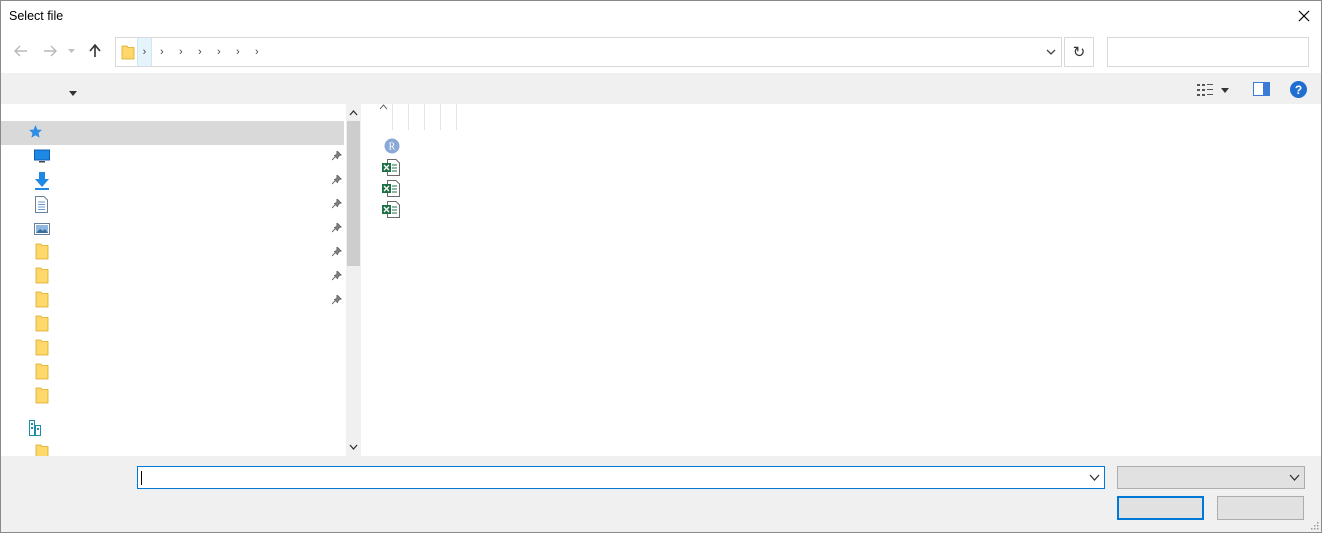 Image resolution: width=1322 pixels, height=533 pixels. I want to click on r-file-icon: R, so click(392, 146).